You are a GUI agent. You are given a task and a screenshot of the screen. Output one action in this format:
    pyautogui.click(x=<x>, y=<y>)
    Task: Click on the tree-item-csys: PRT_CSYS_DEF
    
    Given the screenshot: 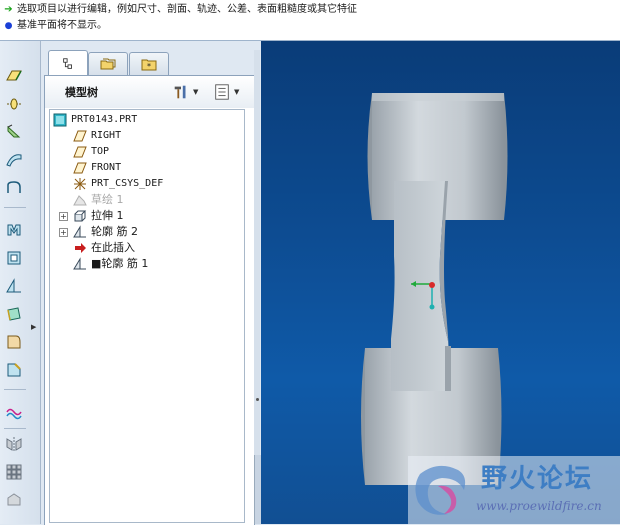 What is the action you would take?
    pyautogui.click(x=117, y=184)
    